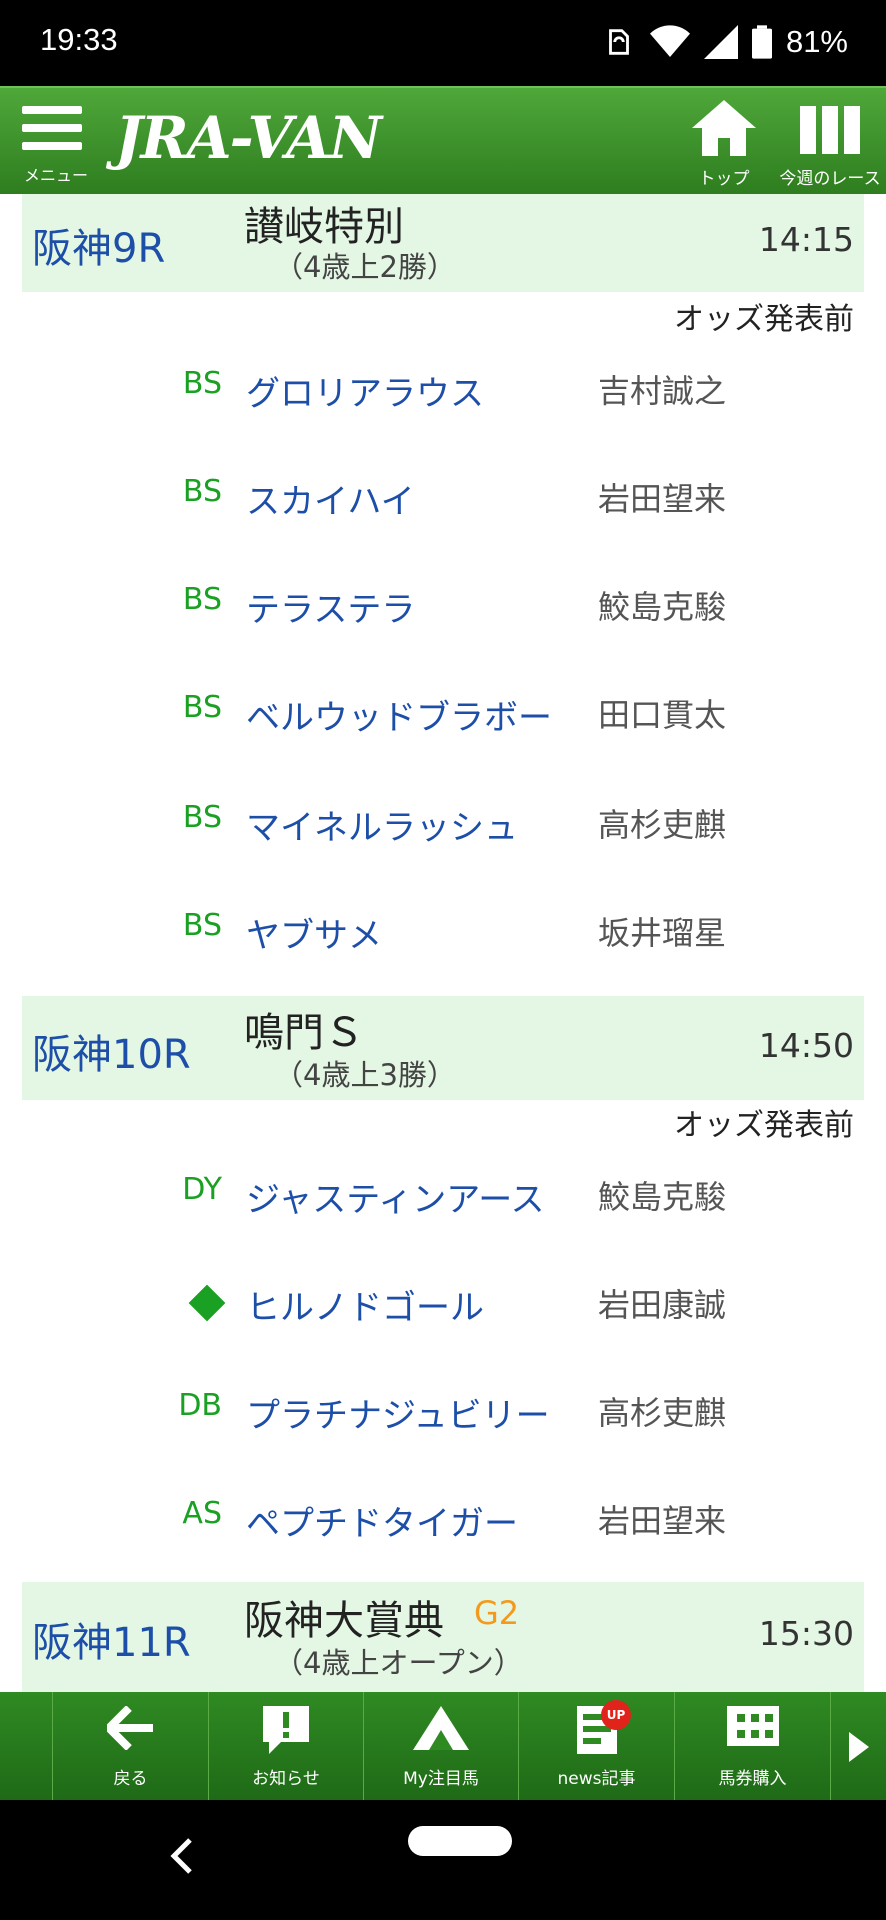 The image size is (886, 1920). I want to click on triangle-icon, so click(441, 1728).